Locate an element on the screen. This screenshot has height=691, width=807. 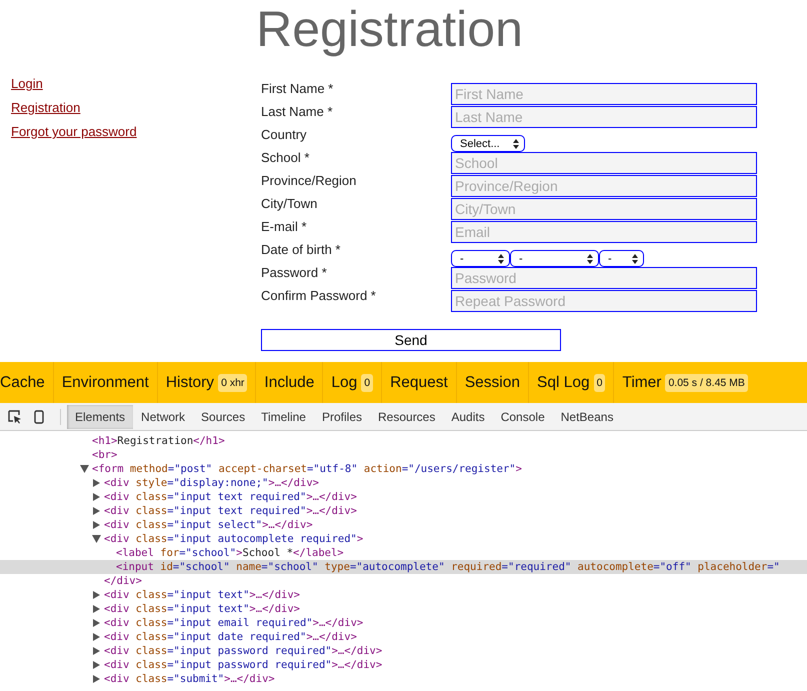
count-badge: 0.05 s / 8.45 MB is located at coordinates (706, 383).